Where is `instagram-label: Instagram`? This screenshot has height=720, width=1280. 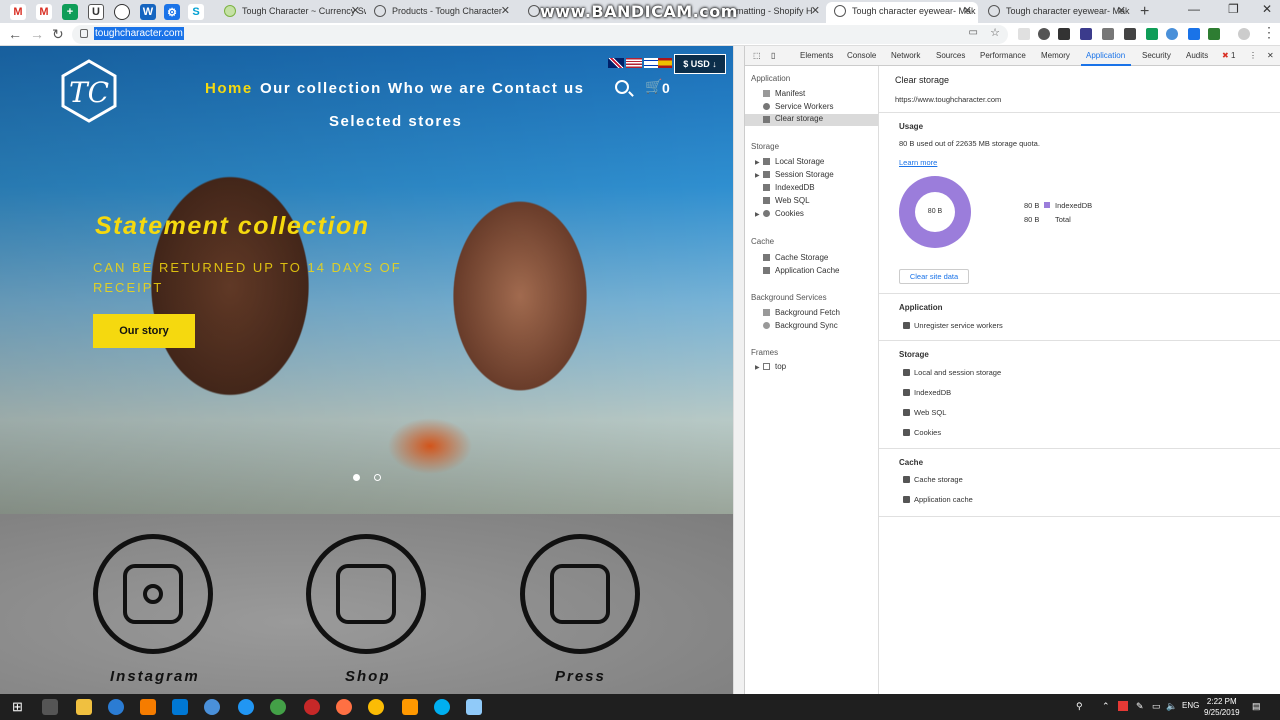
instagram-label: Instagram is located at coordinates (155, 676).